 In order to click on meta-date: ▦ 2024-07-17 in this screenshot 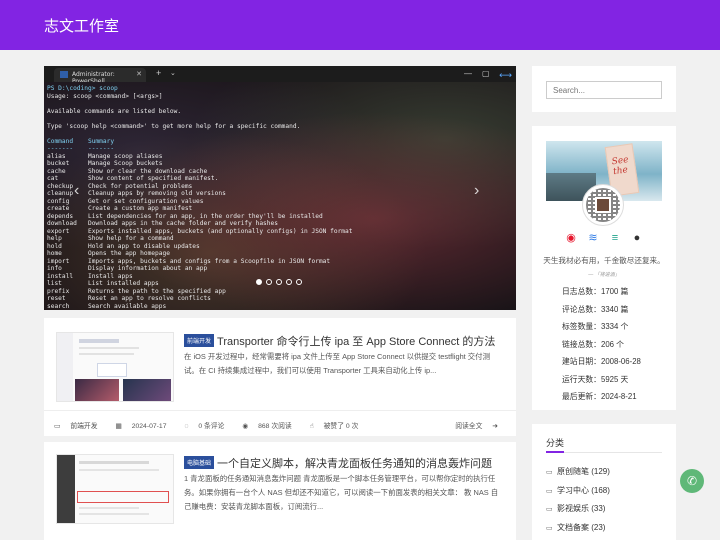, I will do `click(141, 426)`.